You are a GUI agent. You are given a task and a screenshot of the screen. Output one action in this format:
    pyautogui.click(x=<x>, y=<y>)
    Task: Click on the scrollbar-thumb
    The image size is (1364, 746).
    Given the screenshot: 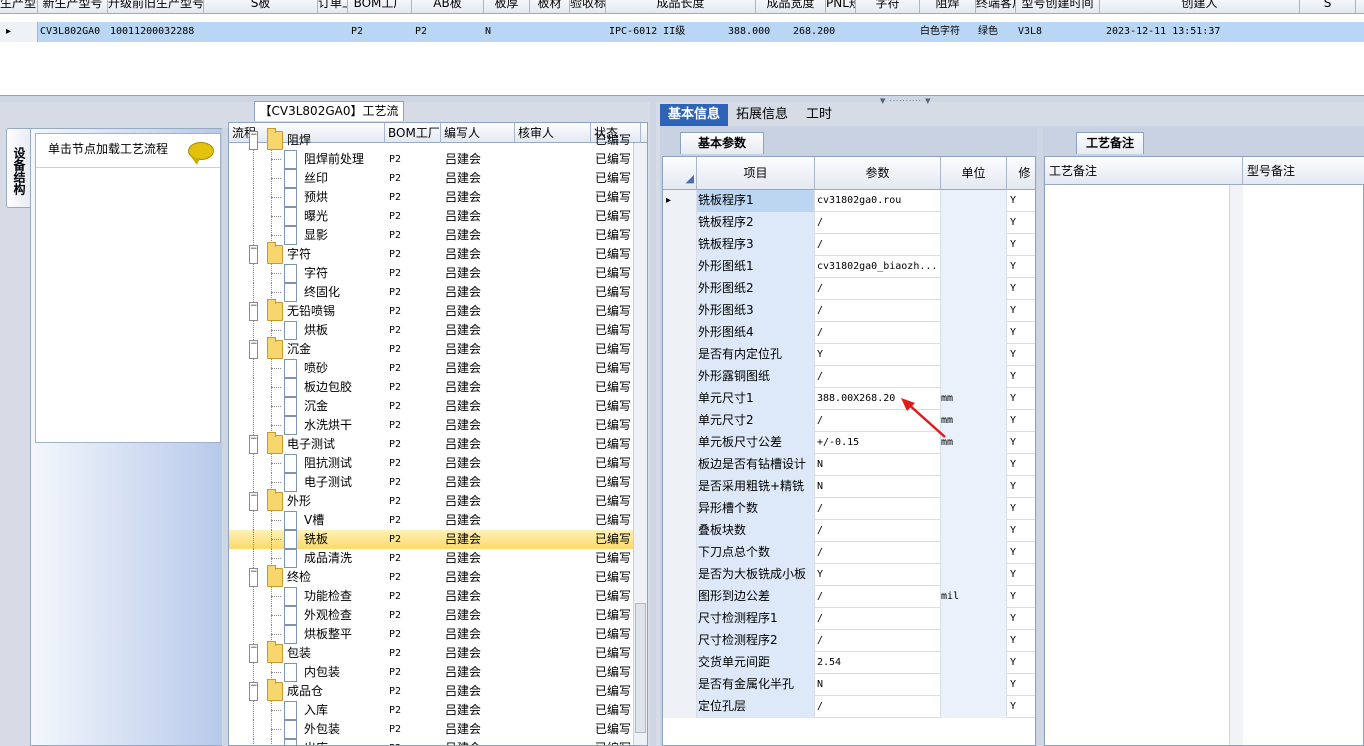 What is the action you would take?
    pyautogui.click(x=640, y=668)
    